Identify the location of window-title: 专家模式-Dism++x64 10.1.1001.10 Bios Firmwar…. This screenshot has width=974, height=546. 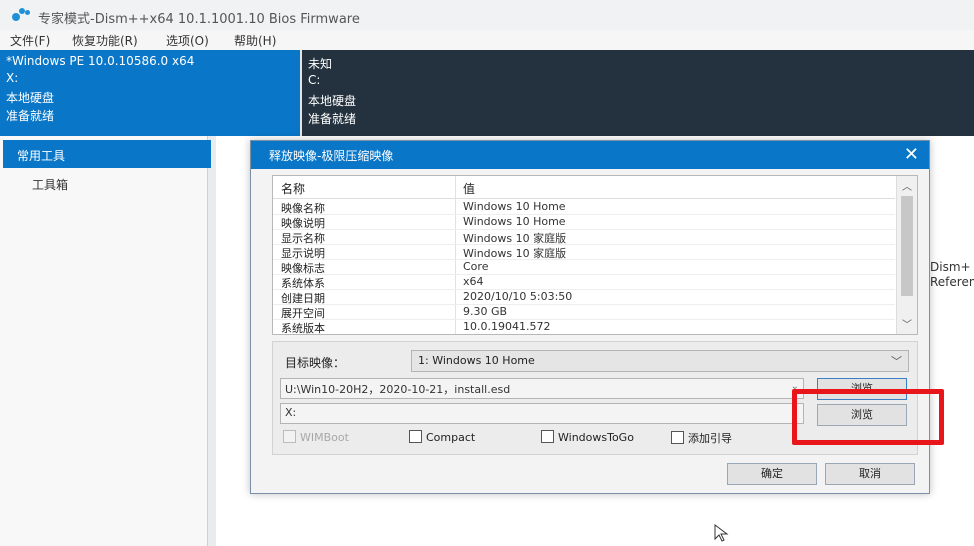
(199, 19).